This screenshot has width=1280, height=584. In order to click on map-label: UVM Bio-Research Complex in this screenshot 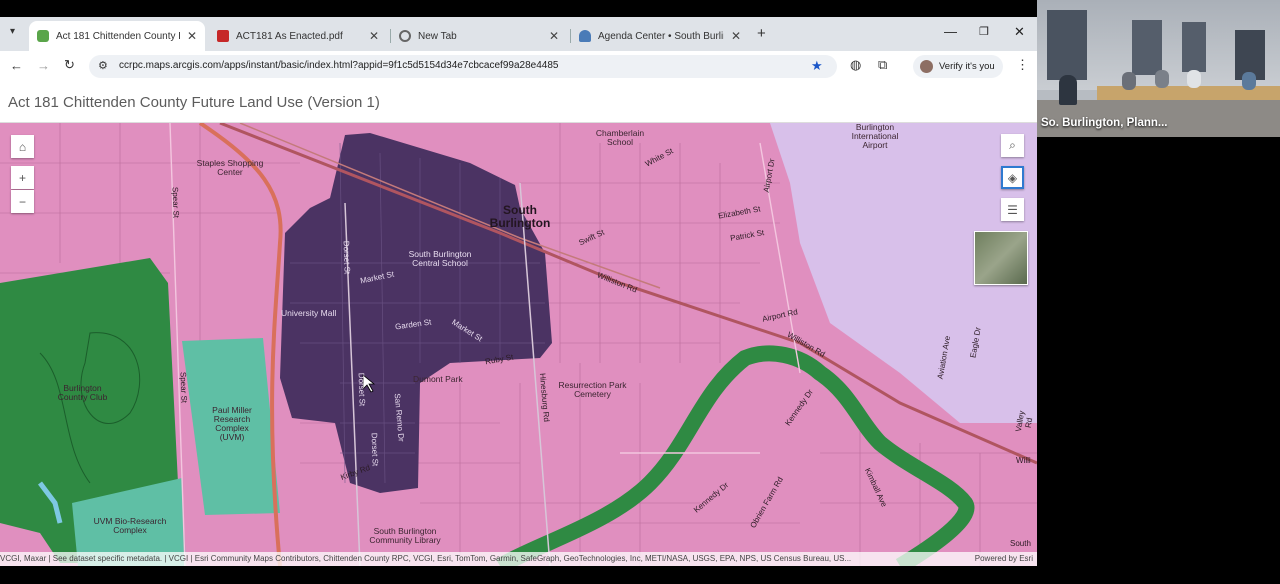, I will do `click(130, 525)`.